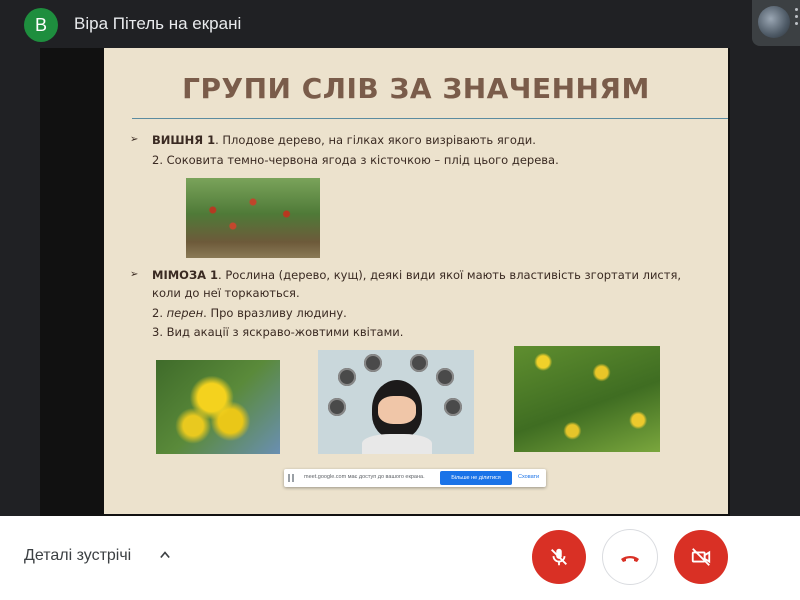 Image resolution: width=800 pixels, height=600 pixels. I want to click on chevron-up-icon, so click(165, 555).